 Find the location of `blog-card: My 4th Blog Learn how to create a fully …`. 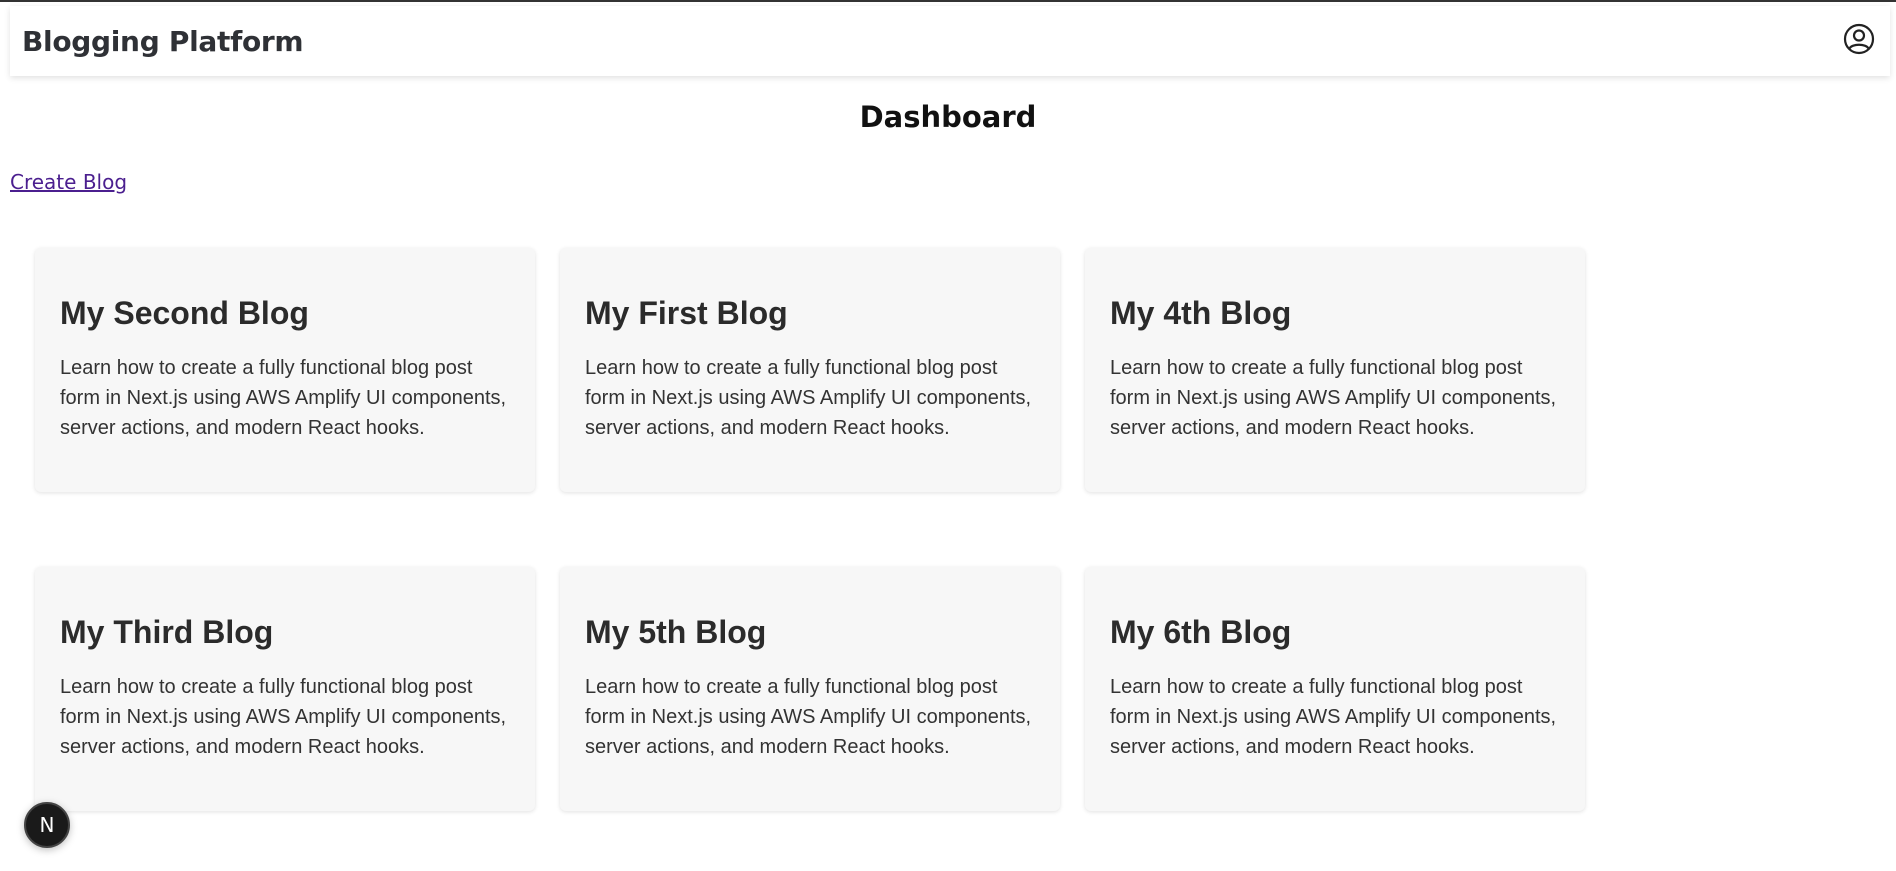

blog-card: My 4th Blog Learn how to create a fully … is located at coordinates (1335, 370).